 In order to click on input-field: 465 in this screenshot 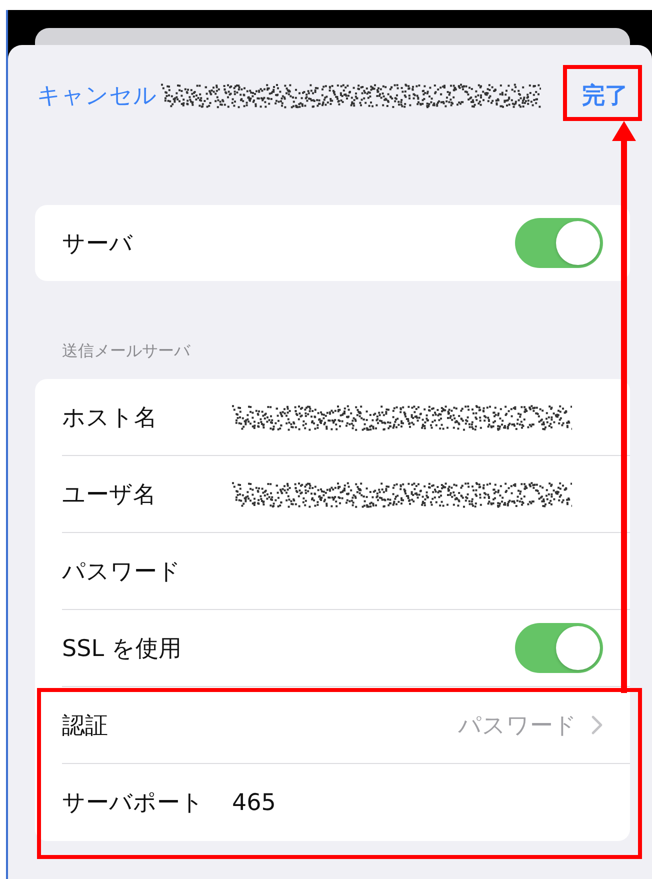, I will do `click(254, 803)`.